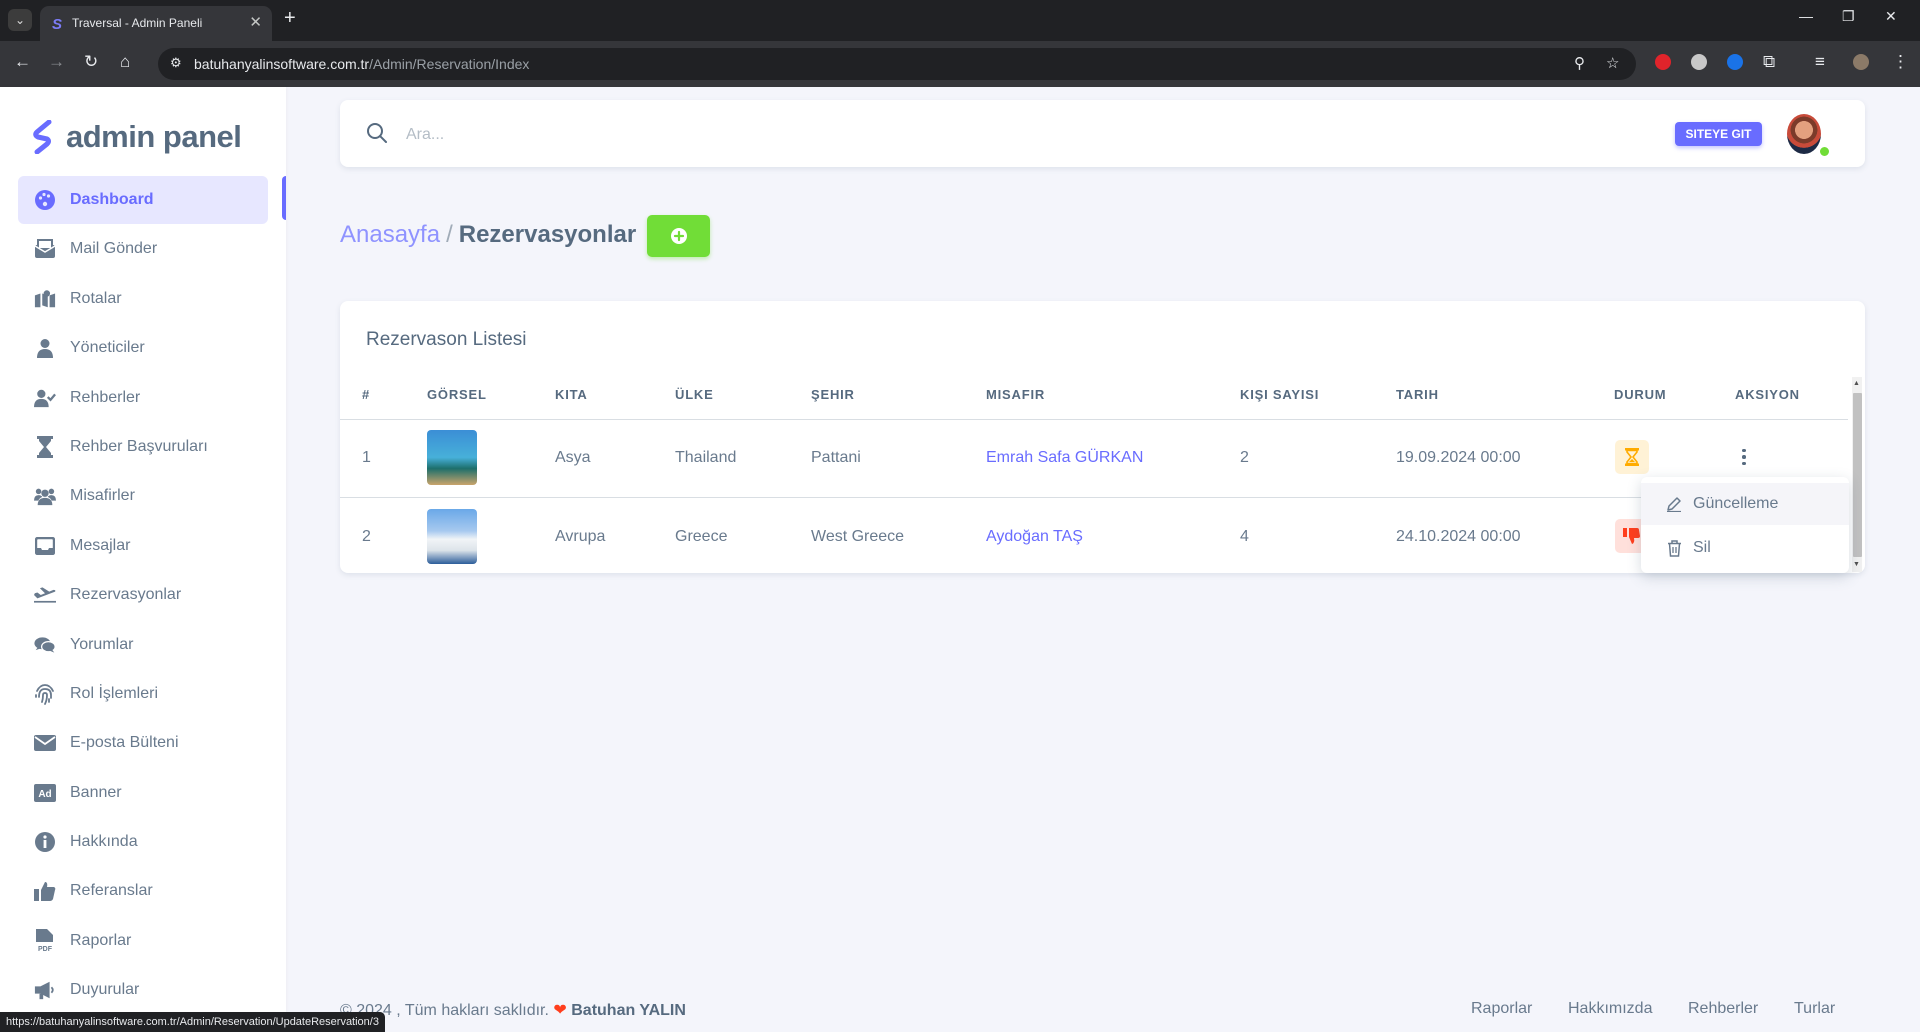  I want to click on status-badge, so click(1632, 457).